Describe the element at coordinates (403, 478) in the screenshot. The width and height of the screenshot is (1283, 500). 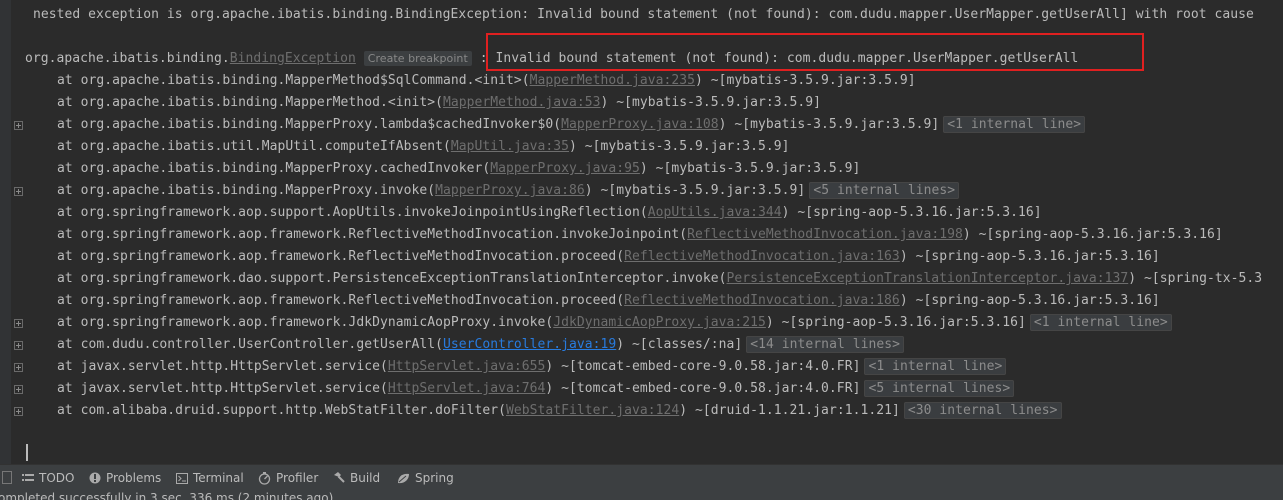
I see `leaf-icon` at that location.